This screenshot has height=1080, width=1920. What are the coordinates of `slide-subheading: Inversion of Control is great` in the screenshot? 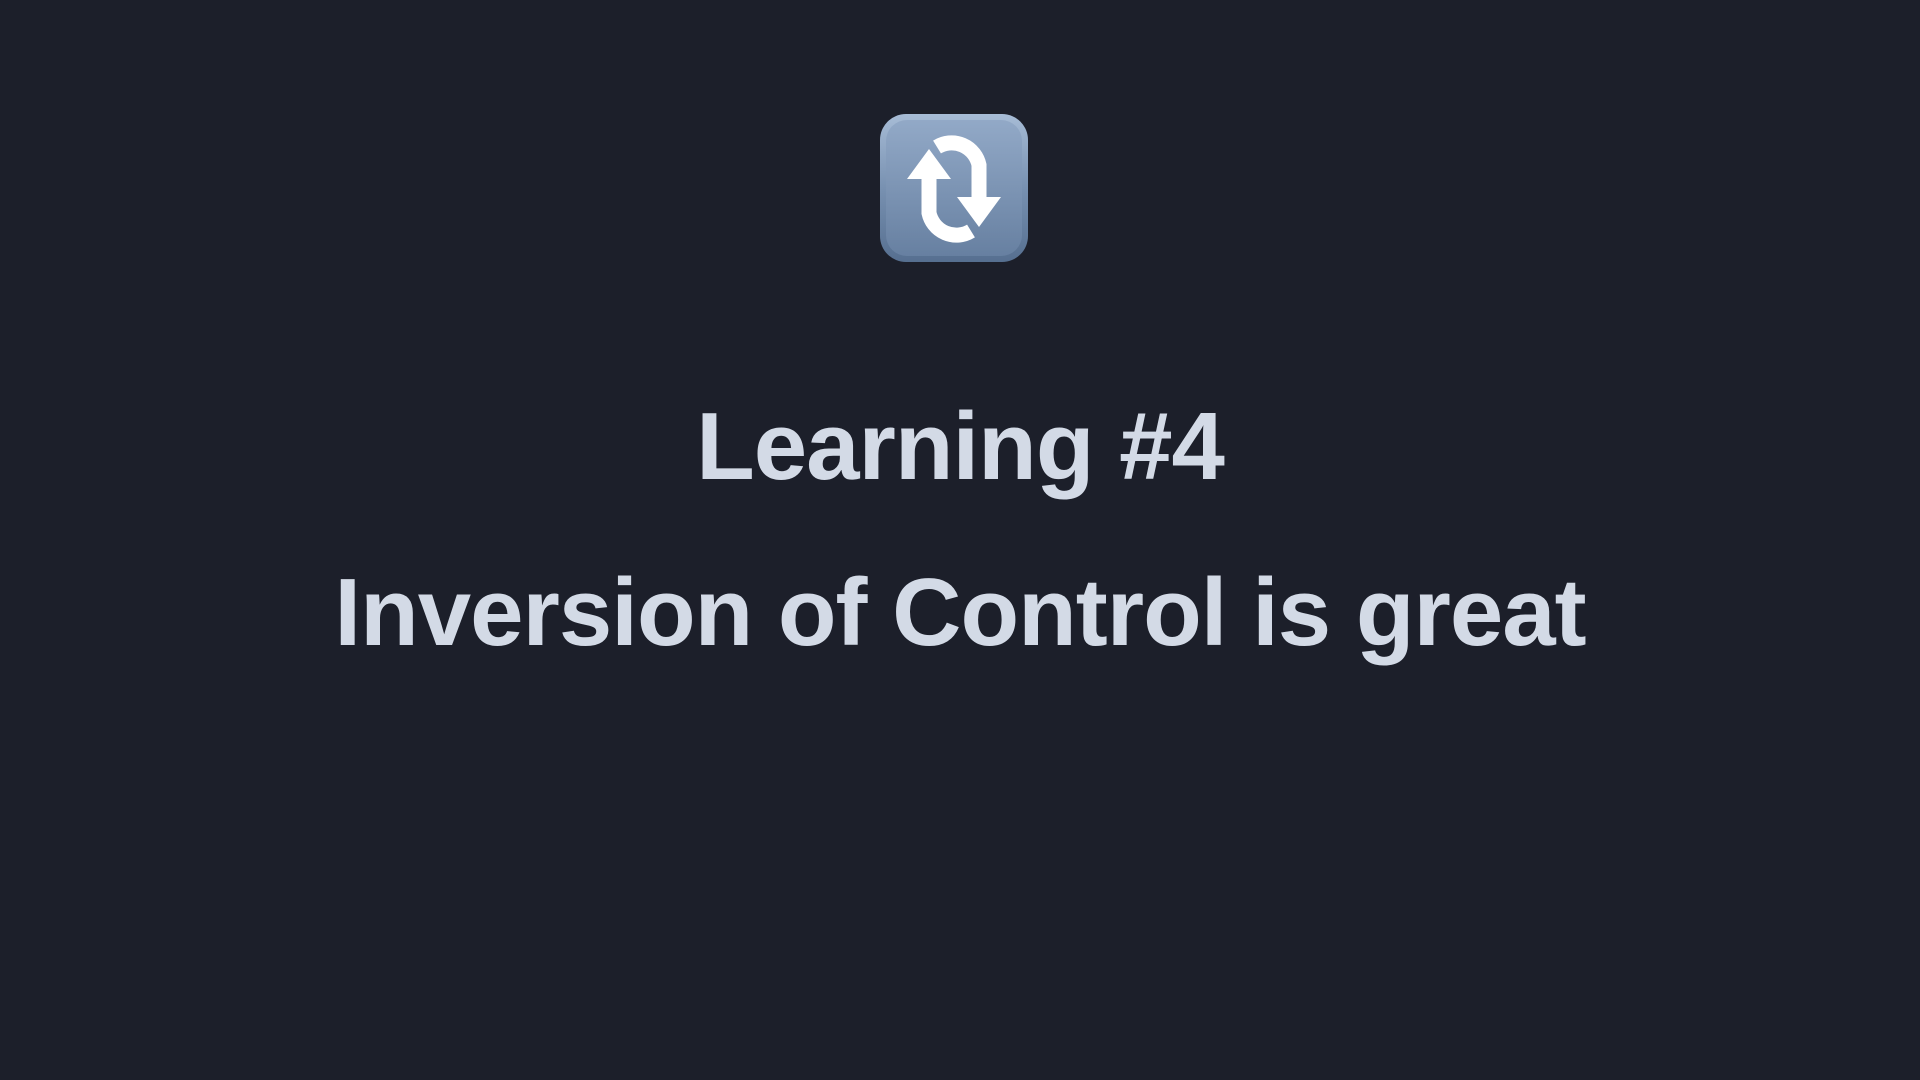 It's located at (960, 612).